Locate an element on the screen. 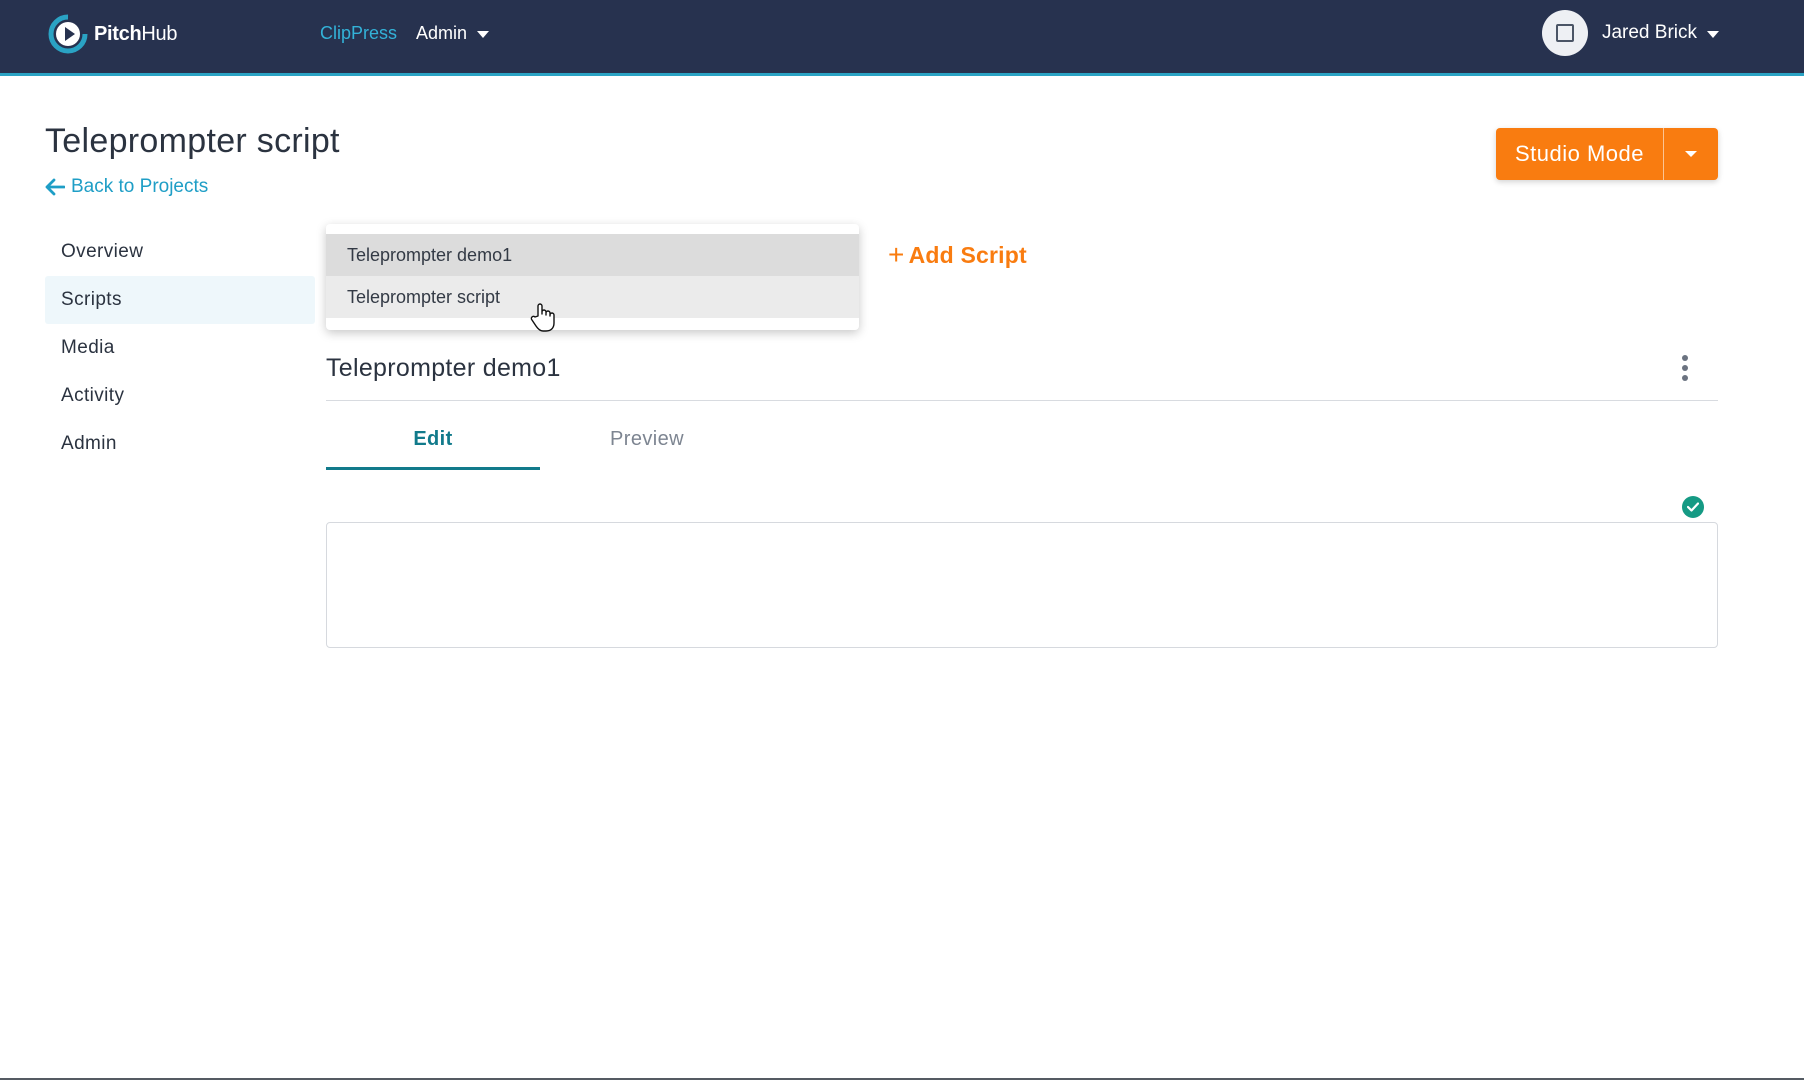 This screenshot has width=1804, height=1080. studio-mode-split-button: Studio Mode is located at coordinates (1607, 154).